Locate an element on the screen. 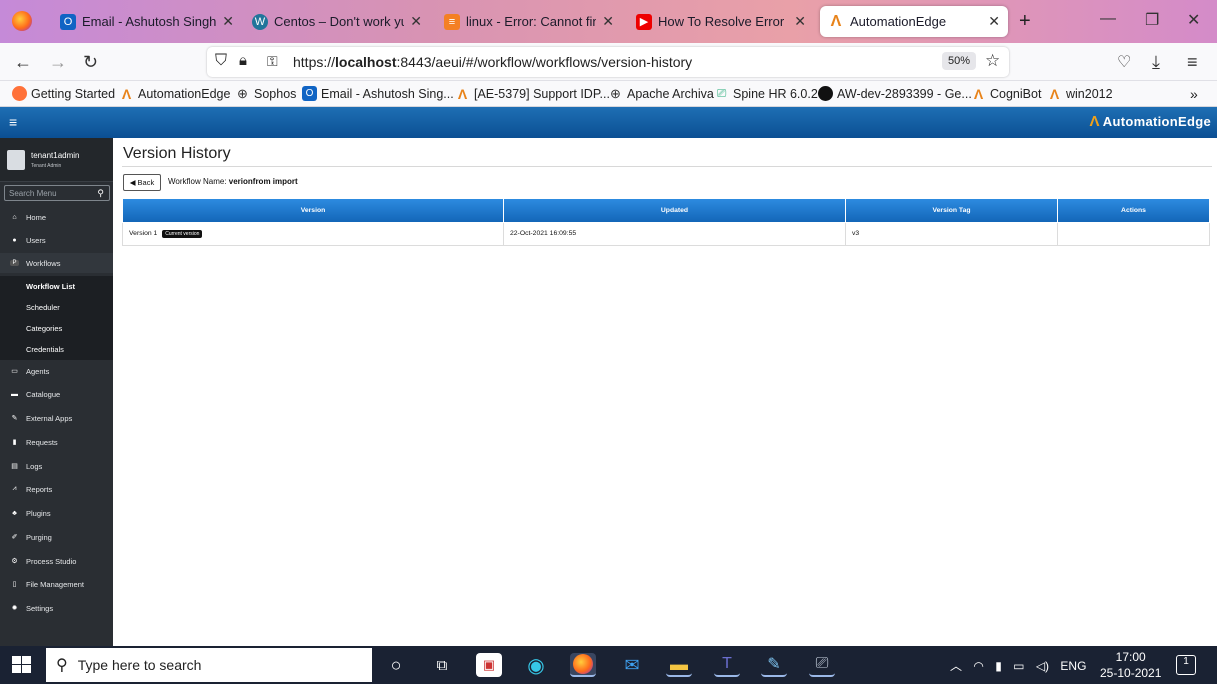 The height and width of the screenshot is (684, 1217). column-header-updated: Updated is located at coordinates (674, 211).